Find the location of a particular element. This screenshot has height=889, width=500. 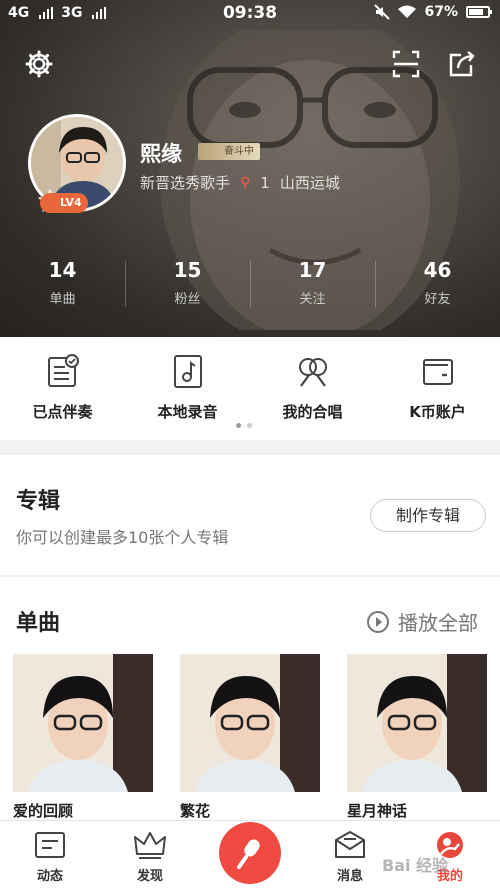

scan-icon is located at coordinates (406, 64).